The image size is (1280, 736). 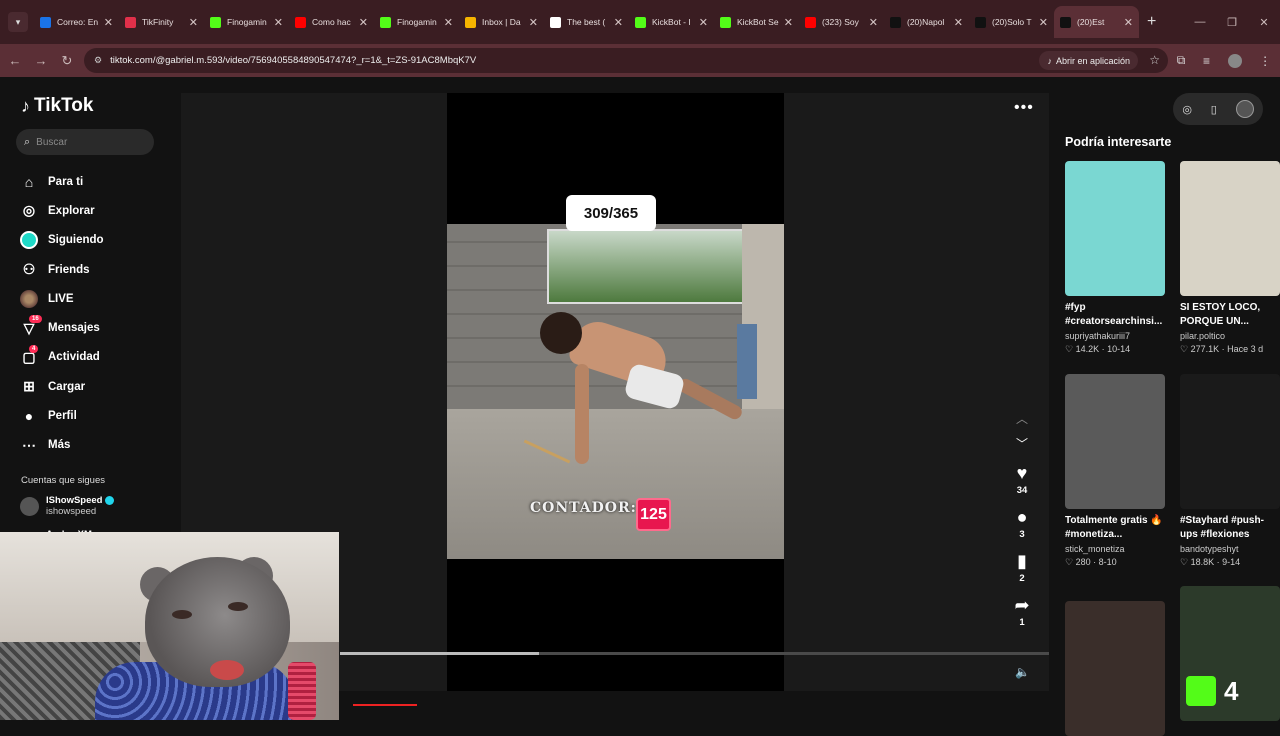 What do you see at coordinates (615, 484) in the screenshot?
I see `video-scene-floor` at bounding box center [615, 484].